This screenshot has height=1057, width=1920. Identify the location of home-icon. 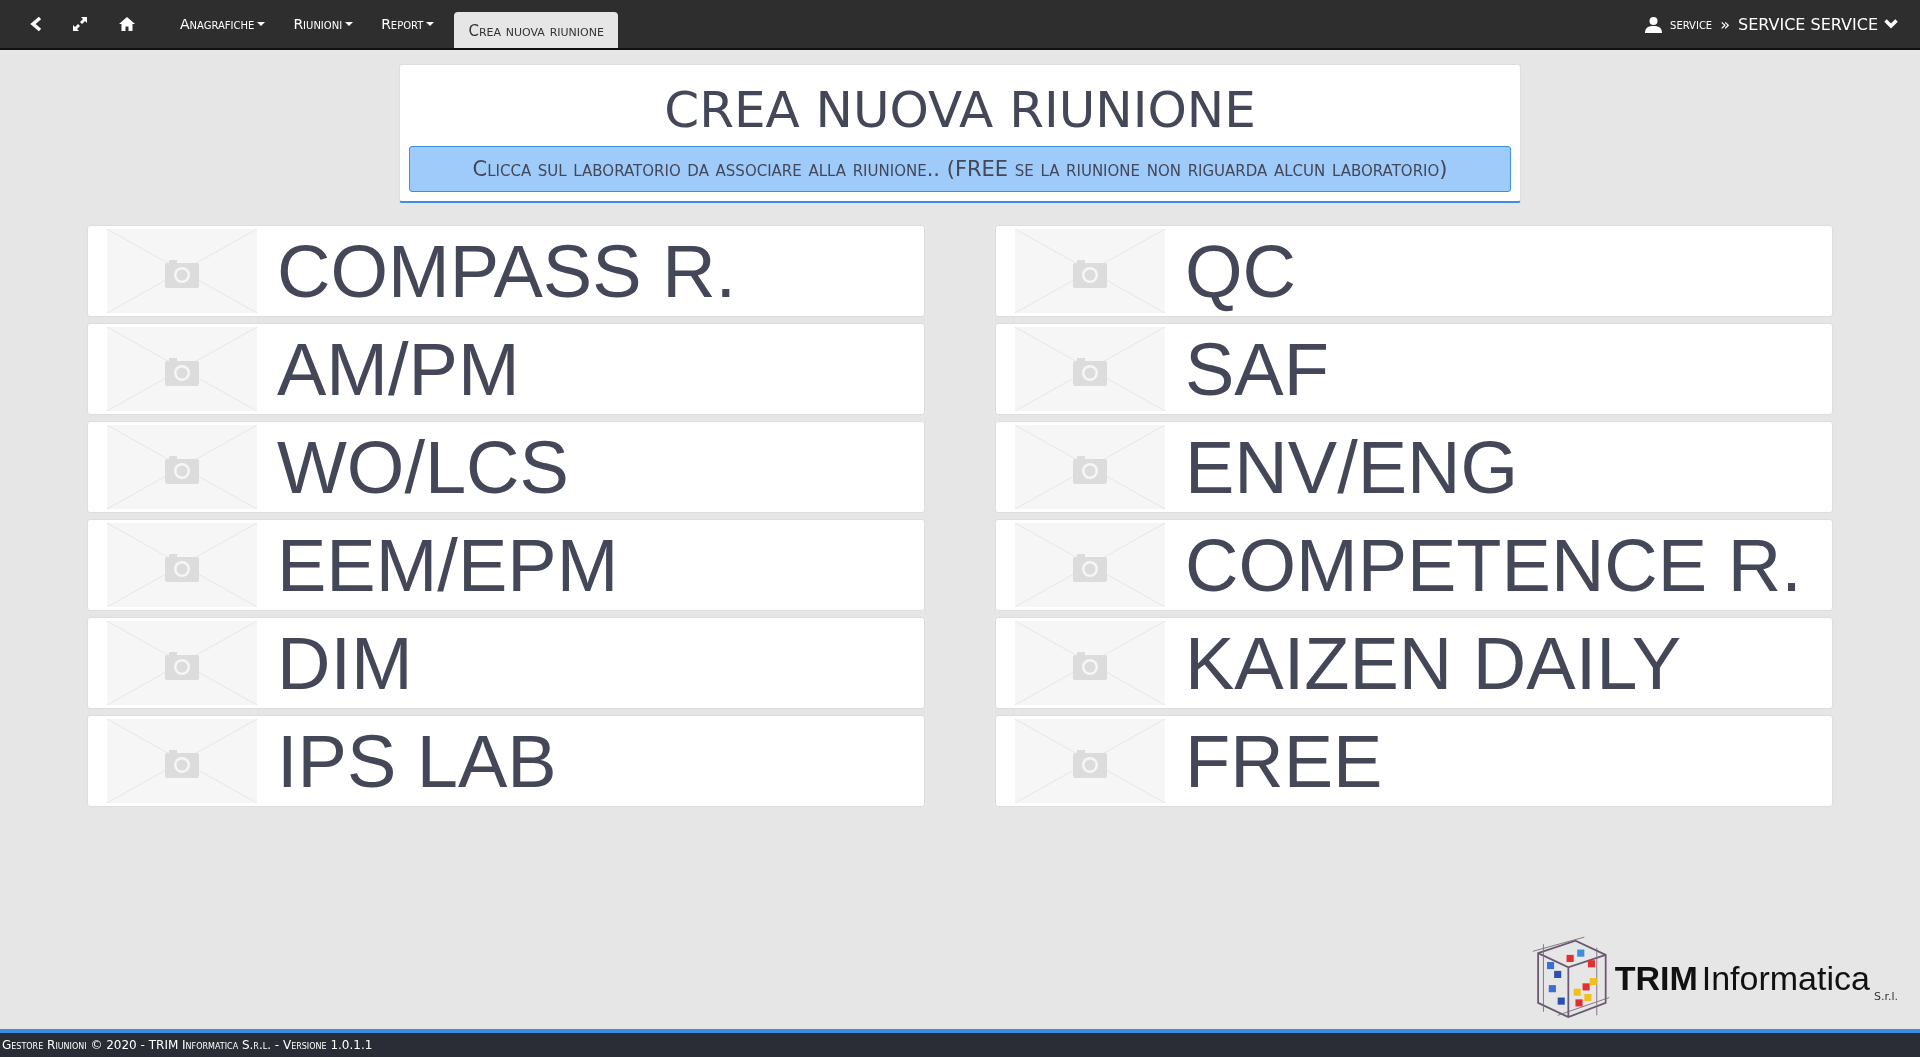
(127, 24).